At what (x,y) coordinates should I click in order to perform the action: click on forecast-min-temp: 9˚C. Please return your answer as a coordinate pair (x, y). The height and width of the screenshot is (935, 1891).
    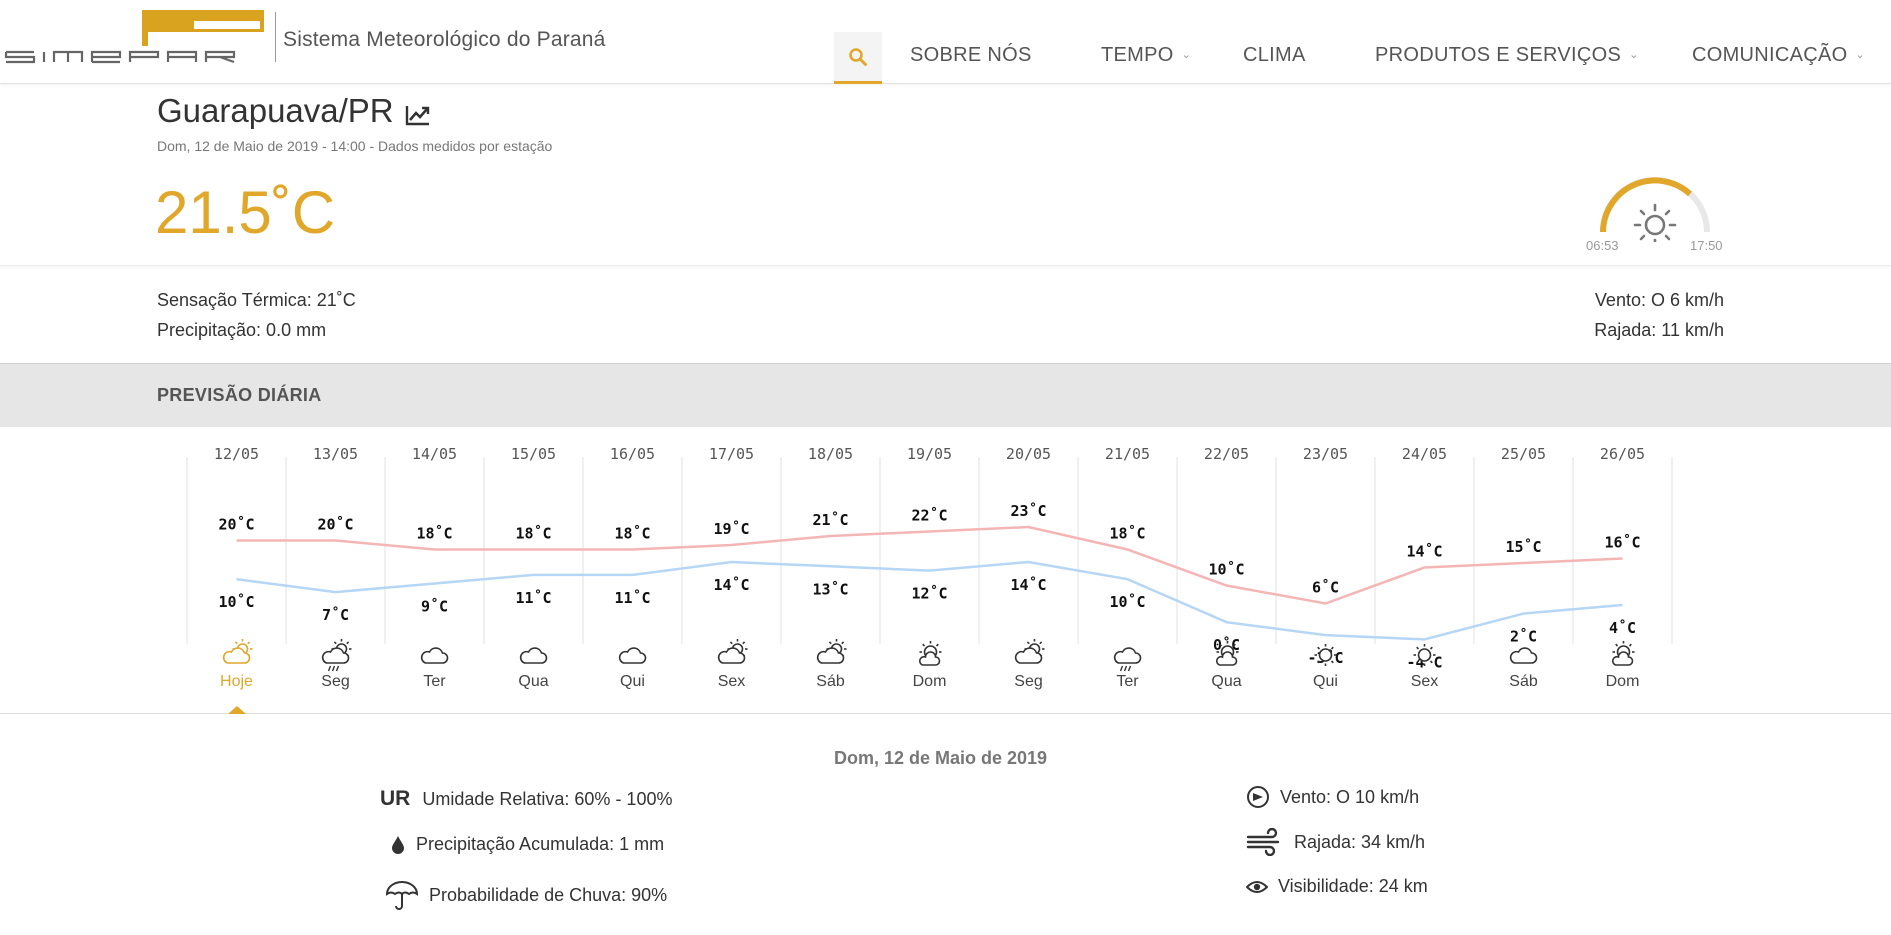
    Looking at the image, I should click on (434, 607).